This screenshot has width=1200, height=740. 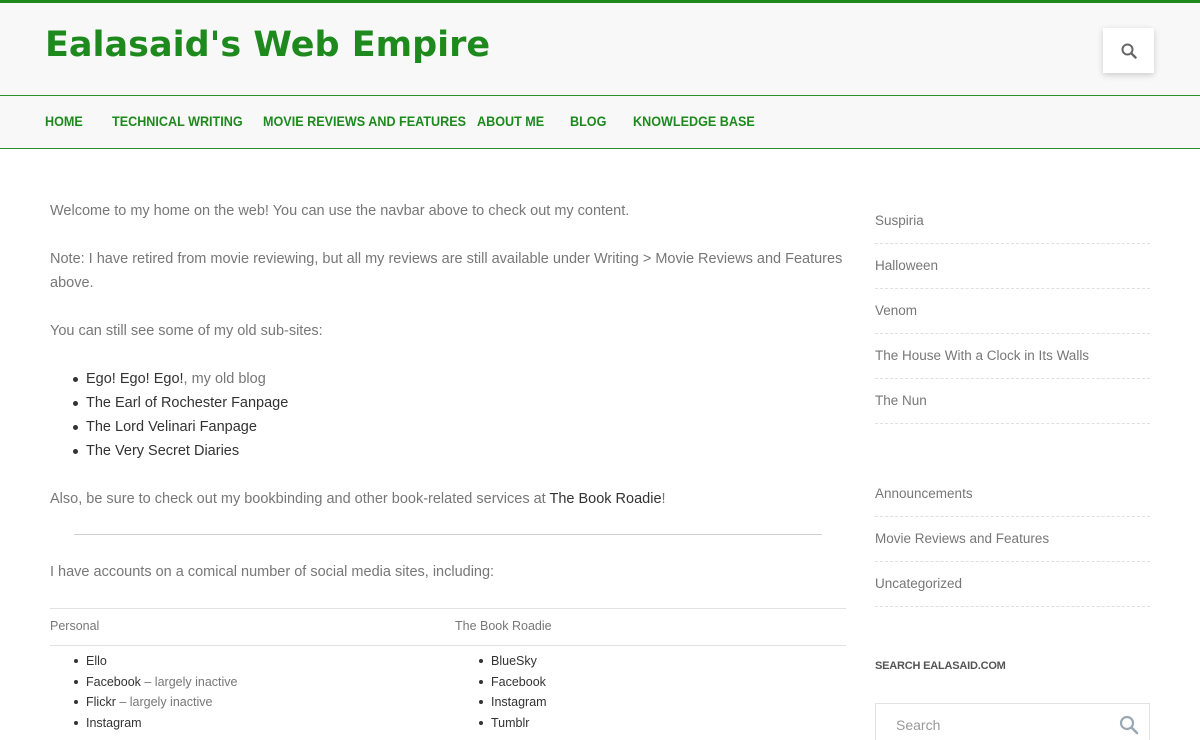 I want to click on list-item: The Very Secret Diaries, so click(x=180, y=451).